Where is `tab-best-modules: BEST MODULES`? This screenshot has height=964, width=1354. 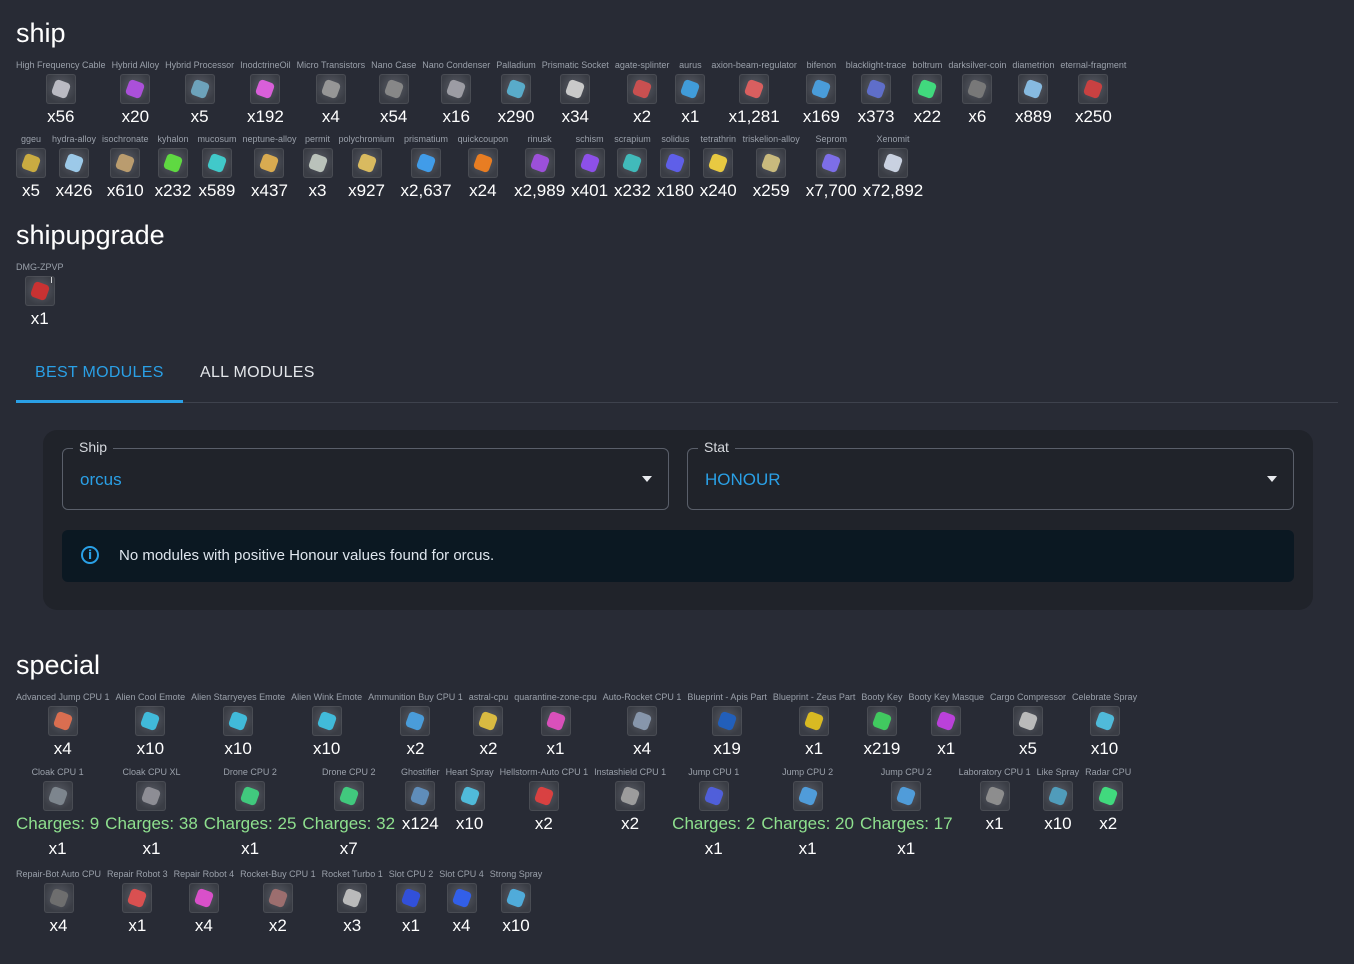
tab-best-modules: BEST MODULES is located at coordinates (99, 373).